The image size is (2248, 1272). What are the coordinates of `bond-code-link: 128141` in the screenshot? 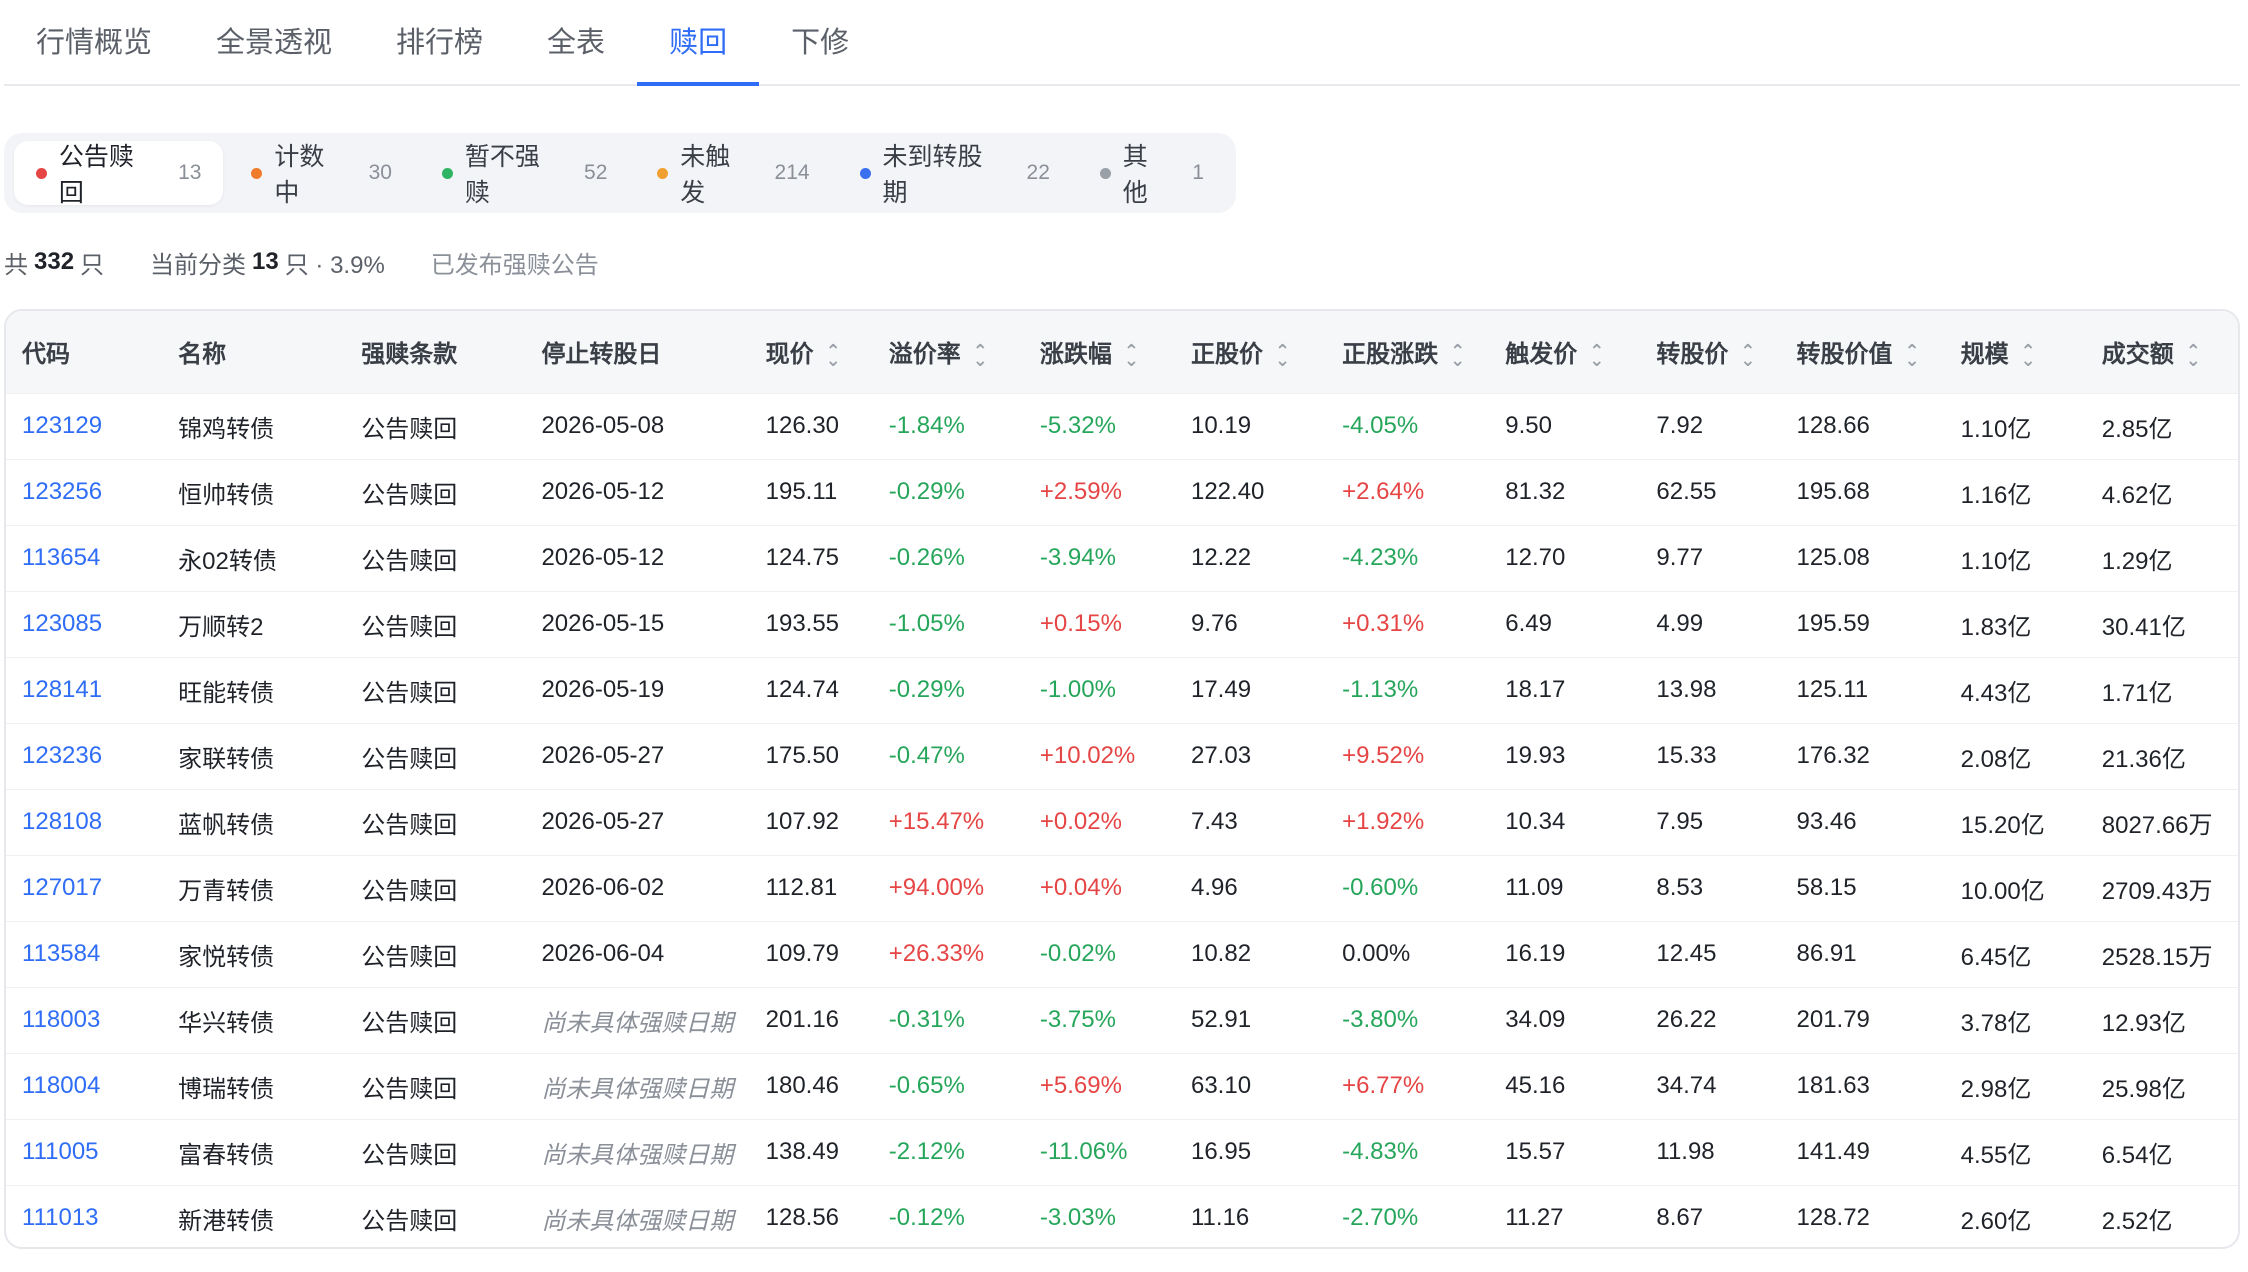 It's located at (84, 690).